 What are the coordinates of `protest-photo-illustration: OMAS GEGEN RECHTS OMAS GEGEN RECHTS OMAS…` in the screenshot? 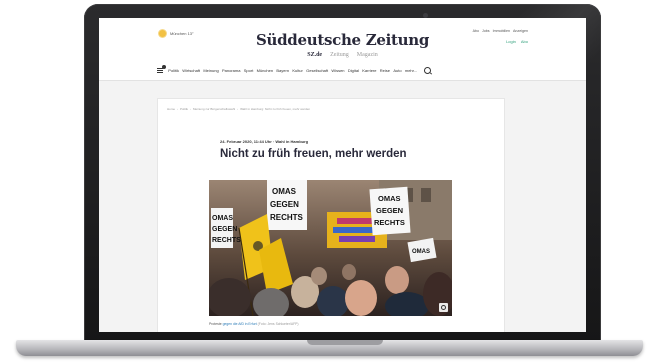 It's located at (330, 248).